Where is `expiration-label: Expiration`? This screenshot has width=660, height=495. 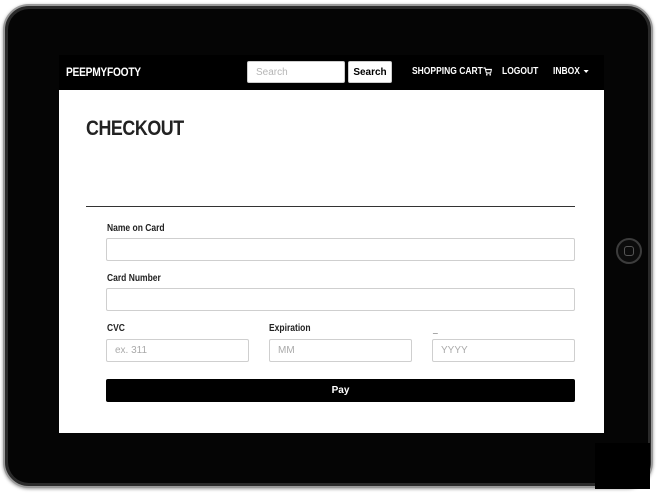
expiration-label: Expiration is located at coordinates (290, 328).